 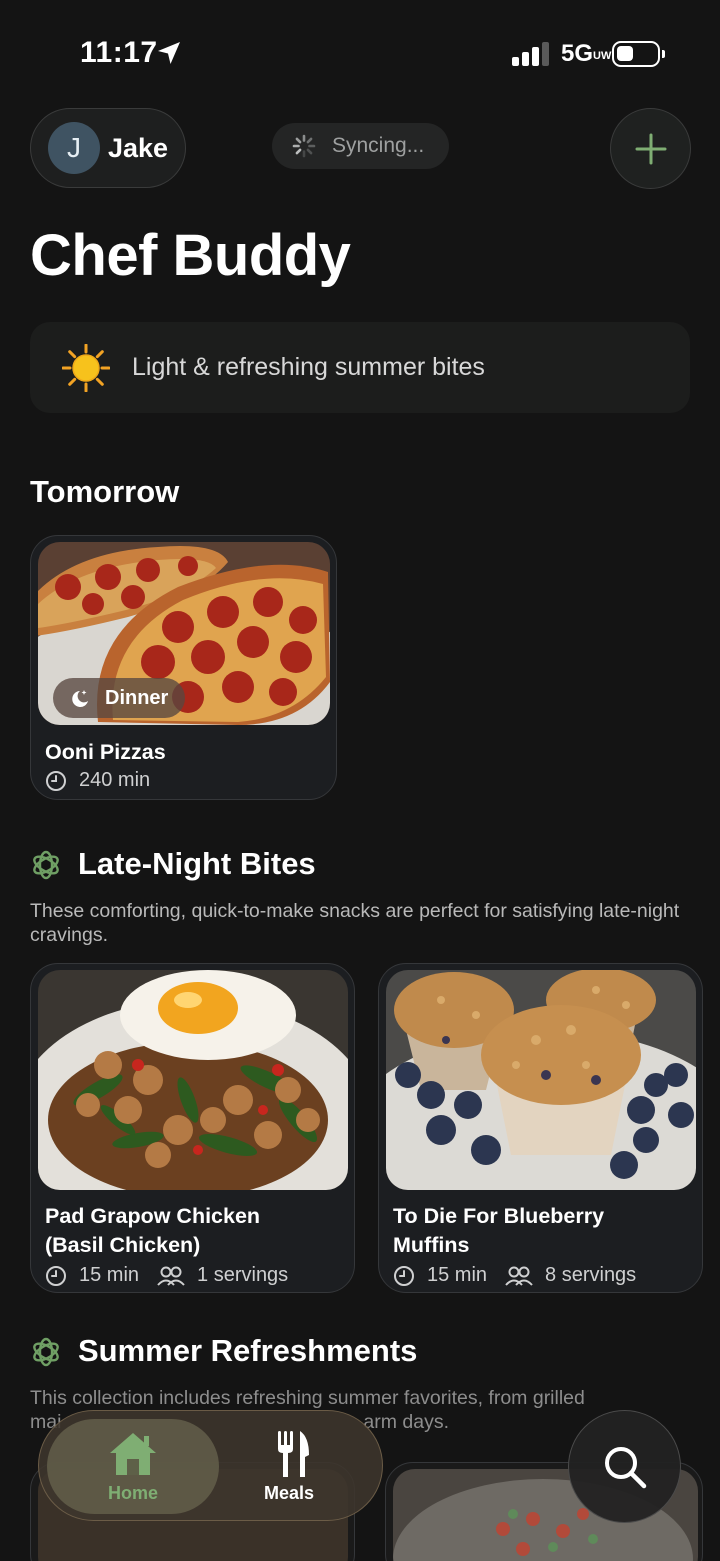 What do you see at coordinates (105, 491) in the screenshot?
I see `section-title-tomorrow: Tomorrow` at bounding box center [105, 491].